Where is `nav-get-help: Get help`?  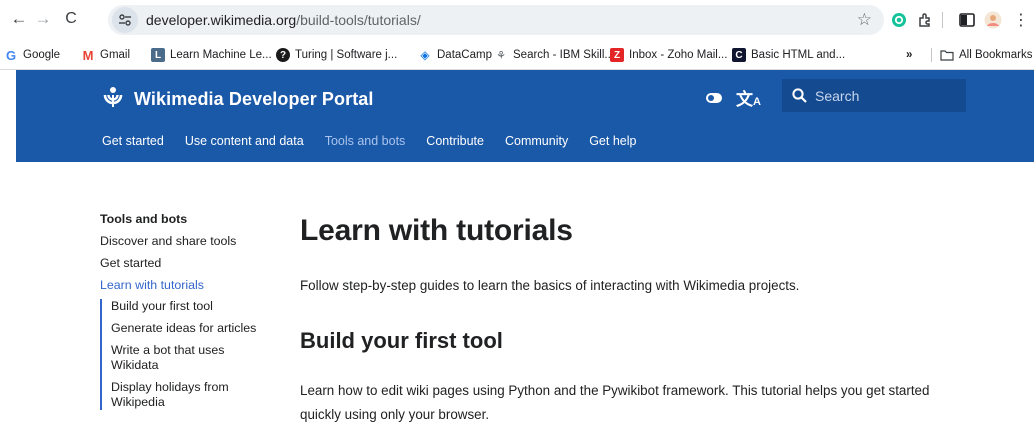
nav-get-help: Get help is located at coordinates (612, 141).